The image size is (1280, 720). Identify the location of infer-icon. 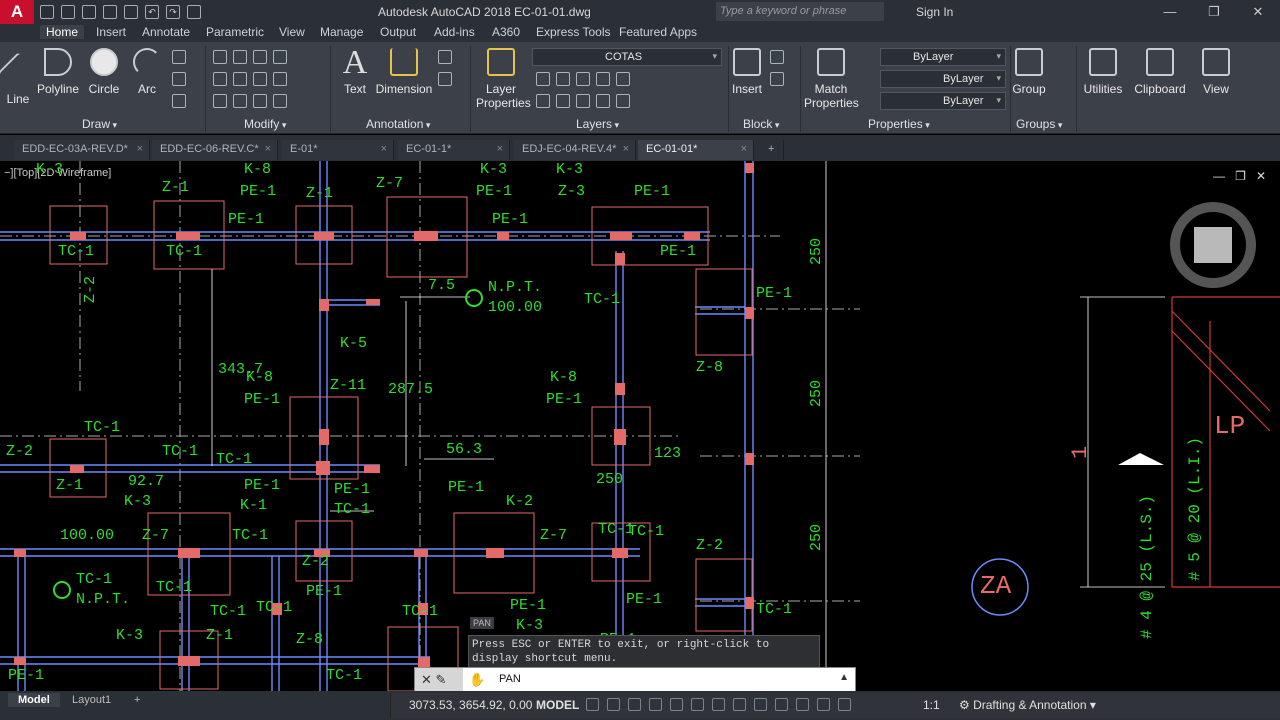
(634, 704).